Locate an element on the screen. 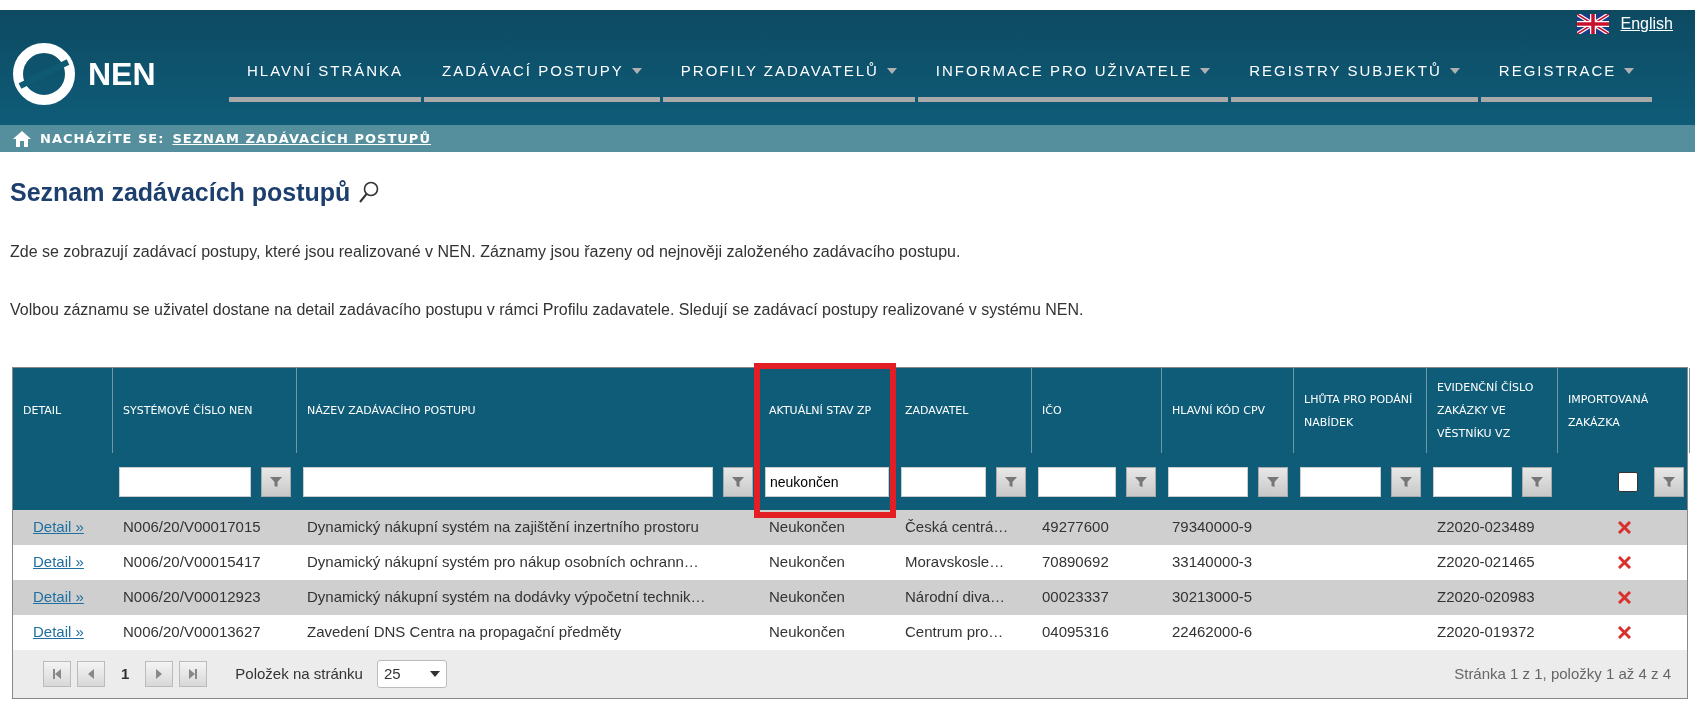 The image size is (1695, 703). breadcrumb-label: NACHÁZÍTE SE: is located at coordinates (102, 138).